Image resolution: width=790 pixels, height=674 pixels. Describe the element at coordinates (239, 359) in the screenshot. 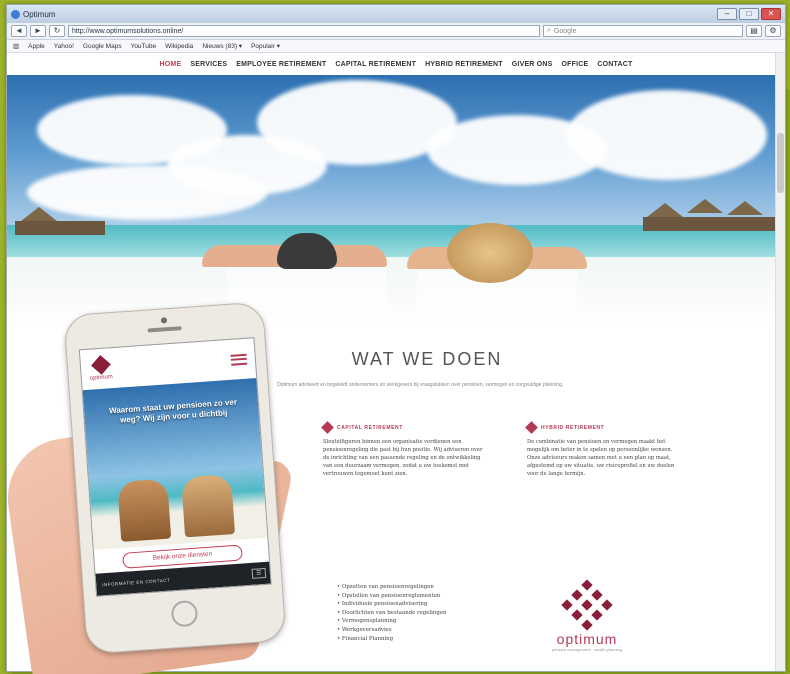

I see `hamburger-menu-icon` at that location.